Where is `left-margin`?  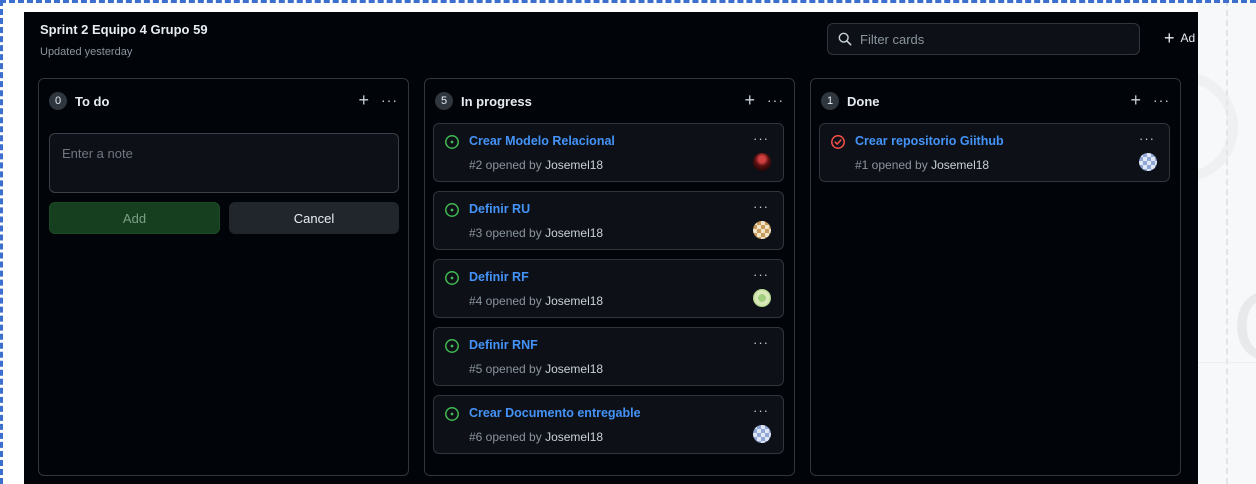 left-margin is located at coordinates (13, 243).